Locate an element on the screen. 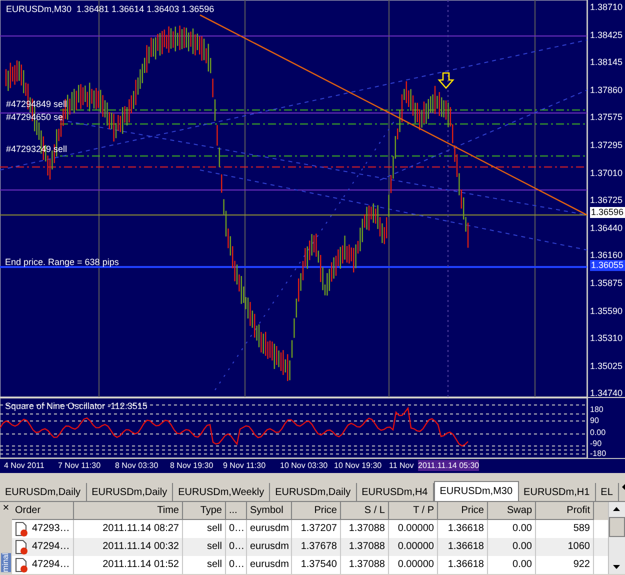 Image resolution: width=625 pixels, height=575 pixels. arrow-down-icon is located at coordinates (446, 80).